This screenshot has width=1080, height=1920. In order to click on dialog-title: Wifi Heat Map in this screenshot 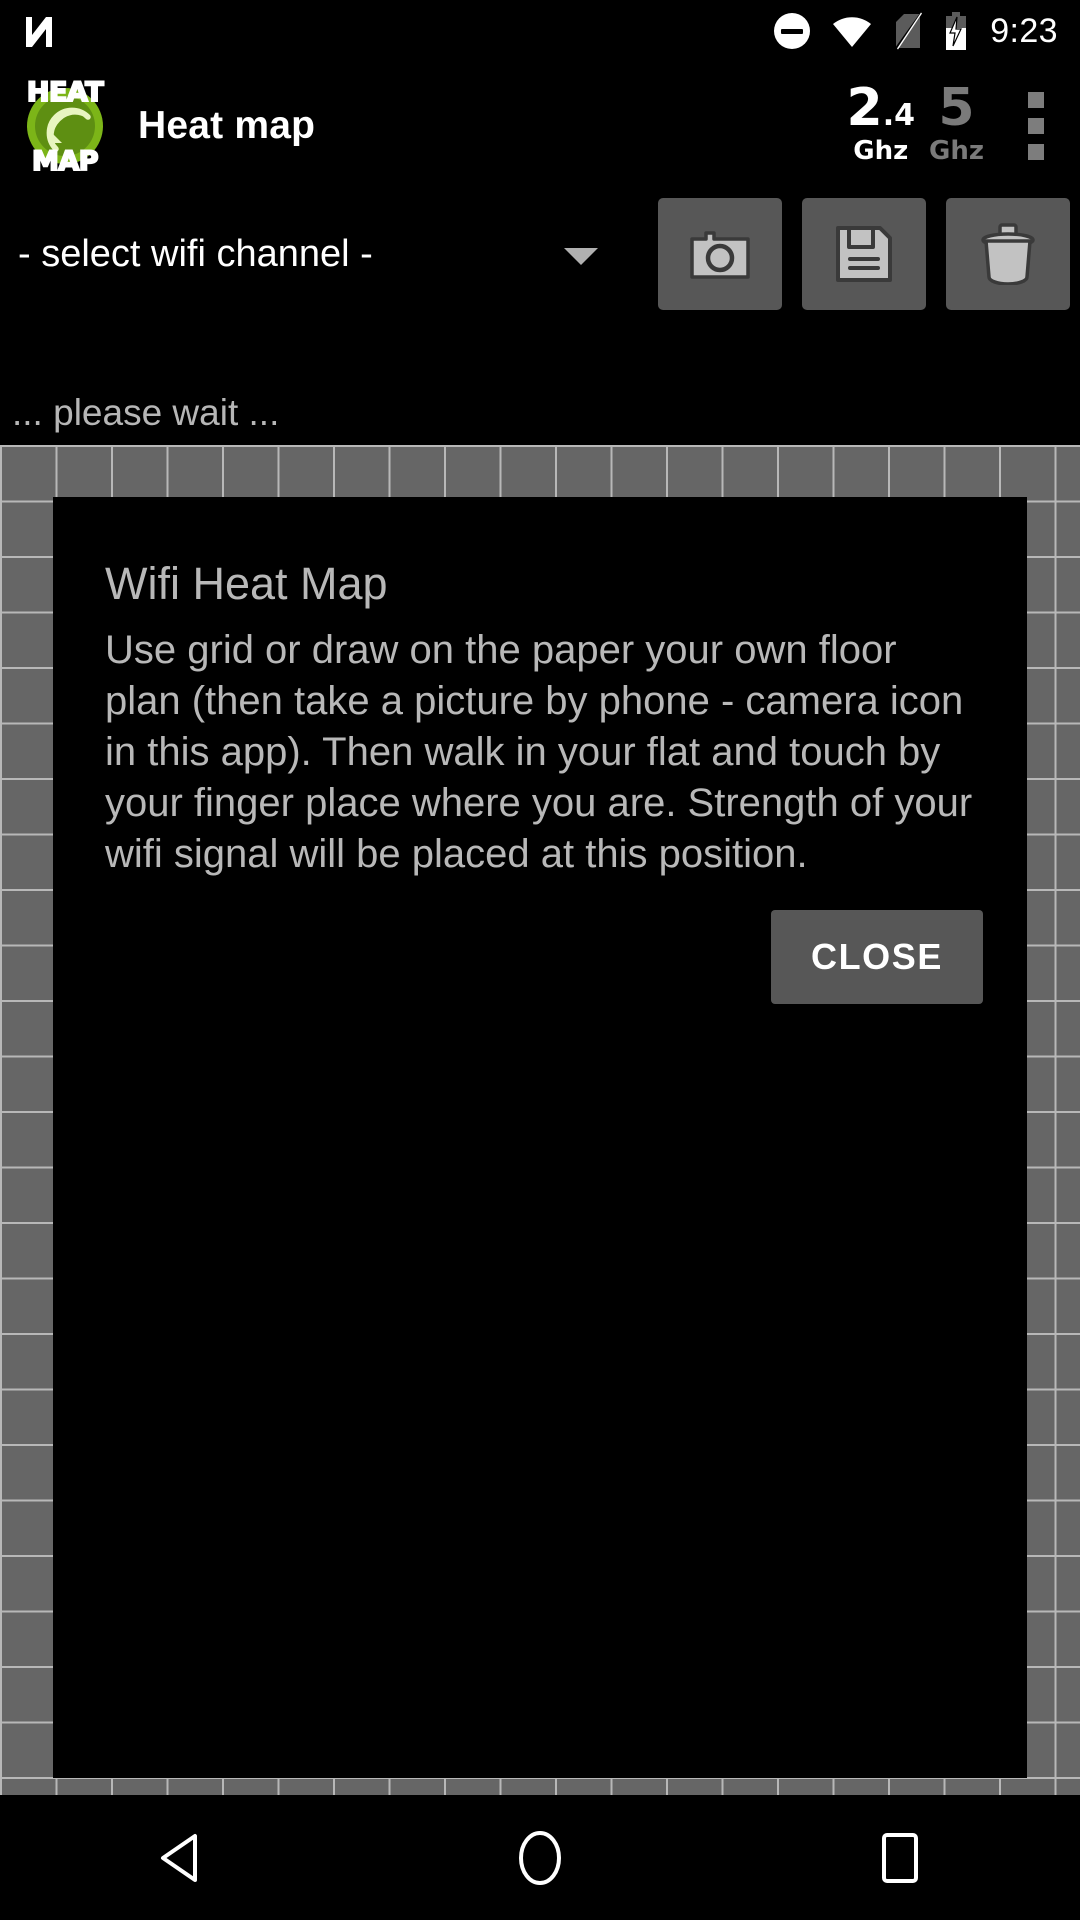, I will do `click(246, 583)`.